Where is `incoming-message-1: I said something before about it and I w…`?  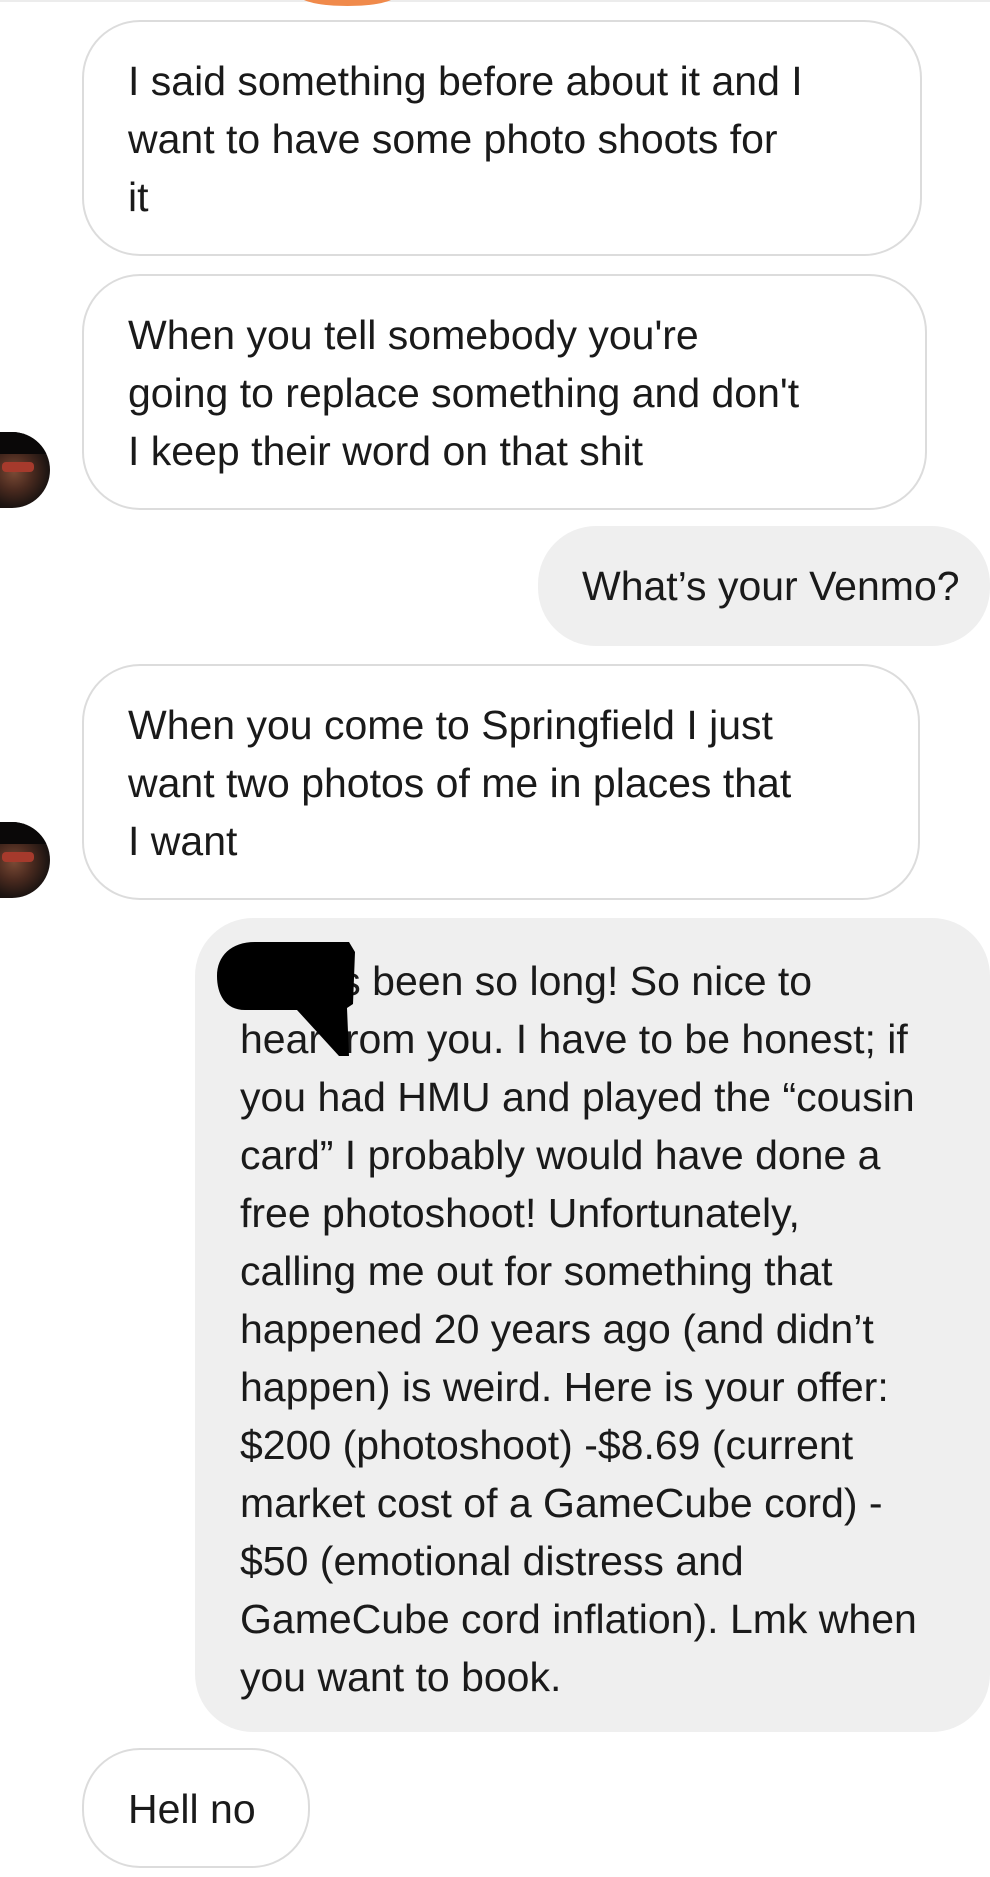 incoming-message-1: I said something before about it and I w… is located at coordinates (502, 138).